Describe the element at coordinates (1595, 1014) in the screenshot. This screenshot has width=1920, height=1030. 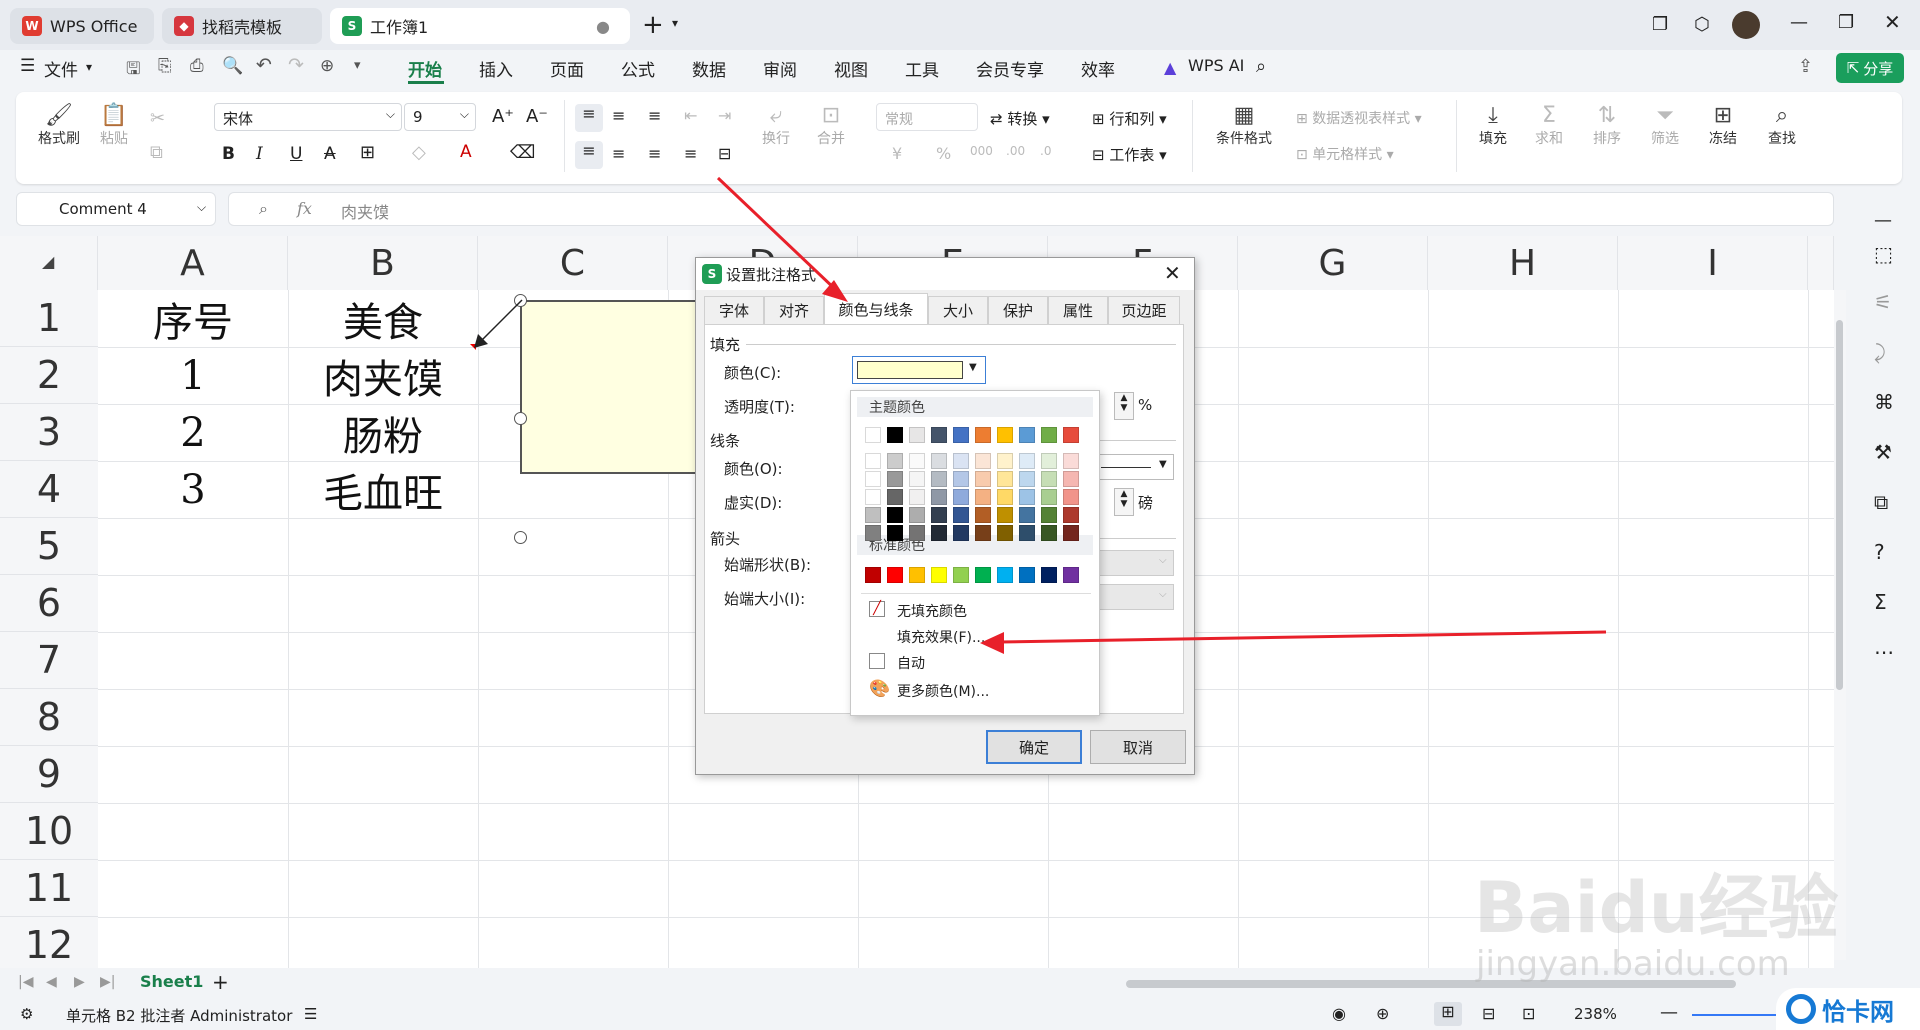
I see `zoom-level: 238%` at that location.